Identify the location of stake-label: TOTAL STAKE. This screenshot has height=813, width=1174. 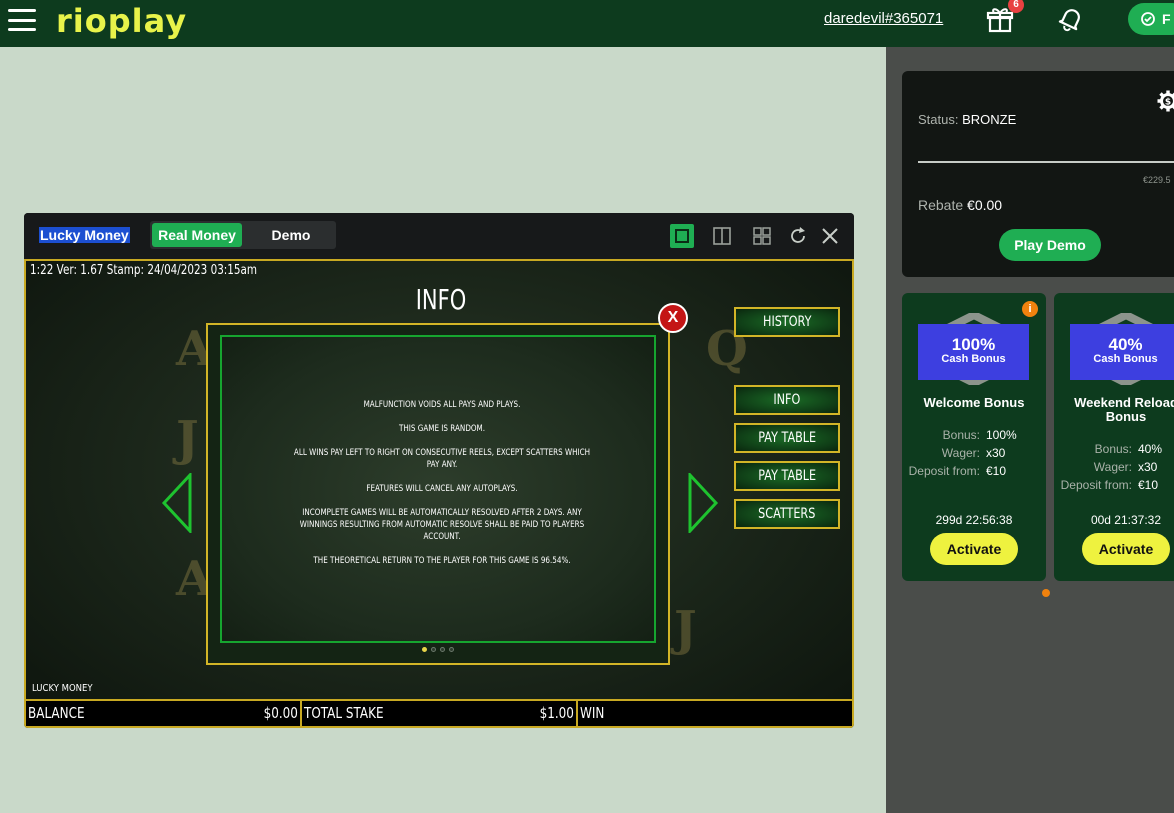
(344, 713).